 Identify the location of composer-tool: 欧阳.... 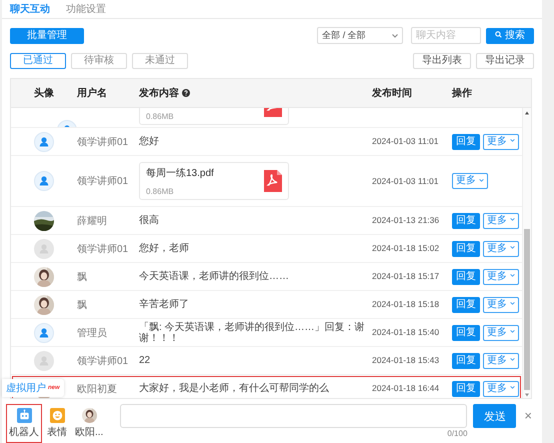
(89, 423).